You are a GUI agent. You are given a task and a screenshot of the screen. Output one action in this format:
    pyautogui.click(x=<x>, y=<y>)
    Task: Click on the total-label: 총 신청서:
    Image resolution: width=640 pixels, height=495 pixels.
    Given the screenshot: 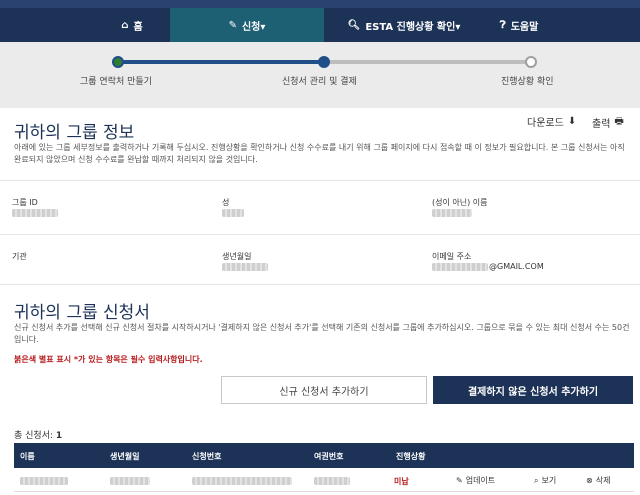 What is the action you would take?
    pyautogui.click(x=34, y=436)
    